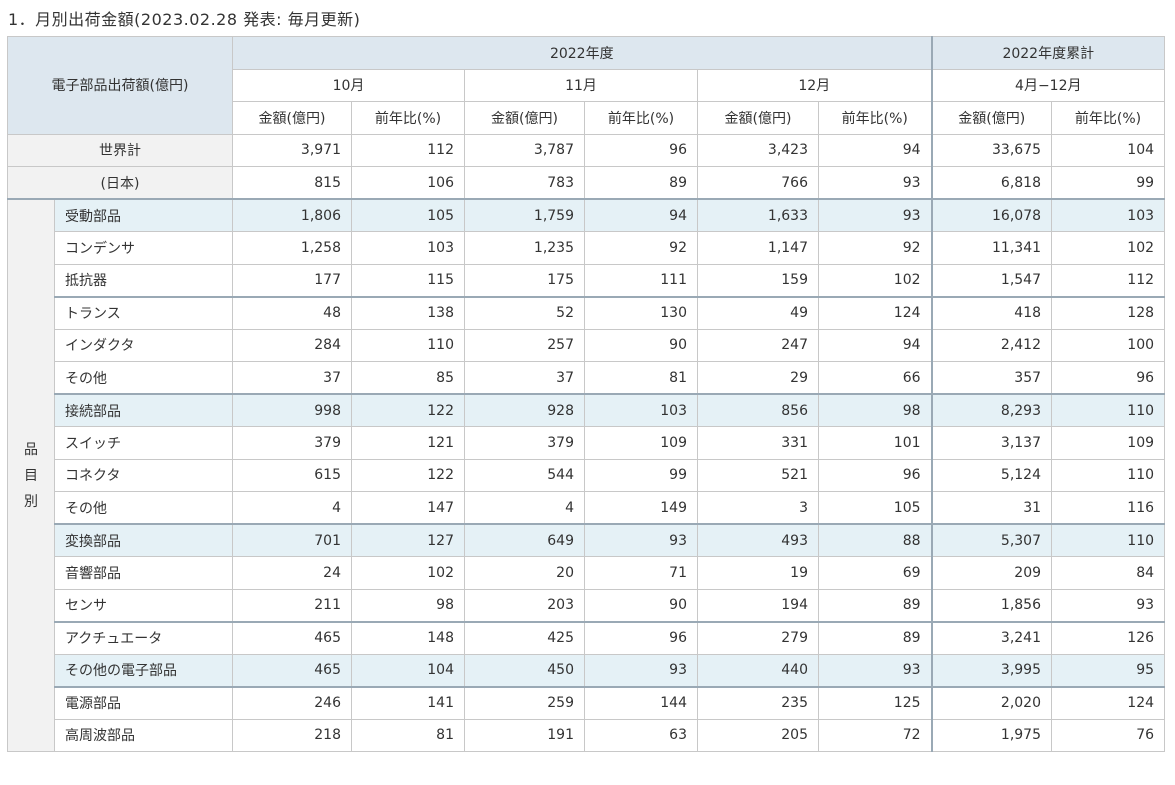 The image size is (1175, 785). Describe the element at coordinates (408, 637) in the screenshot. I see `yoy-cell: 148` at that location.